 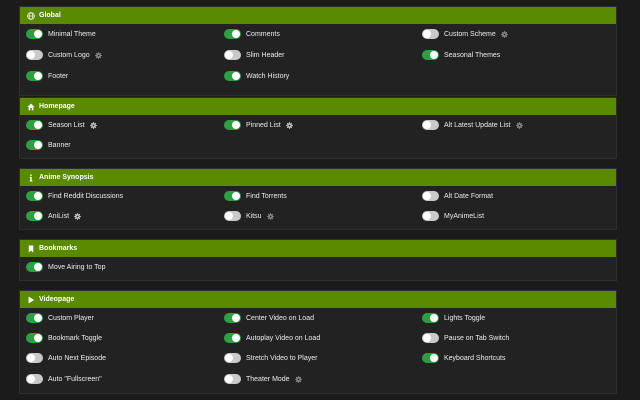 What do you see at coordinates (477, 125) in the screenshot?
I see `option-label: Alt Latest Update List` at bounding box center [477, 125].